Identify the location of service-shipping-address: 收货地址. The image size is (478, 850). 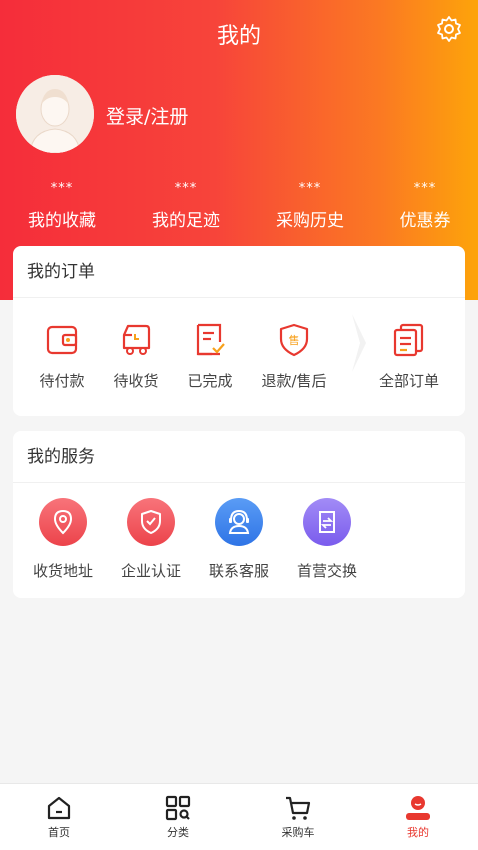
(63, 539).